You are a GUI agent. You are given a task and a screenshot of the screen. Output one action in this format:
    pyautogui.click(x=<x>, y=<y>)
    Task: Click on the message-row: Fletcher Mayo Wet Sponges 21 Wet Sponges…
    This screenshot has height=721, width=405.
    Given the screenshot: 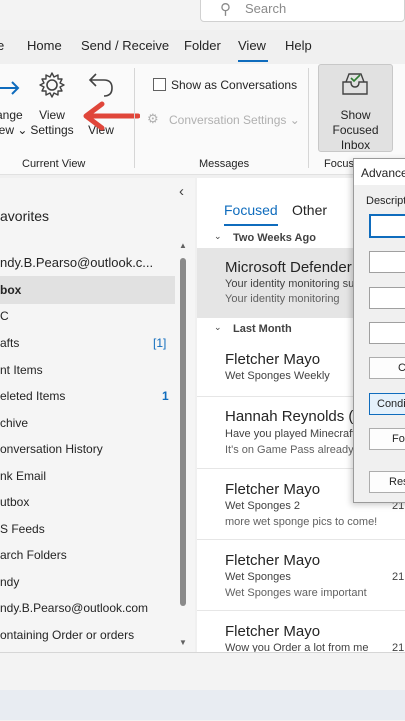 What is the action you would take?
    pyautogui.click(x=301, y=575)
    